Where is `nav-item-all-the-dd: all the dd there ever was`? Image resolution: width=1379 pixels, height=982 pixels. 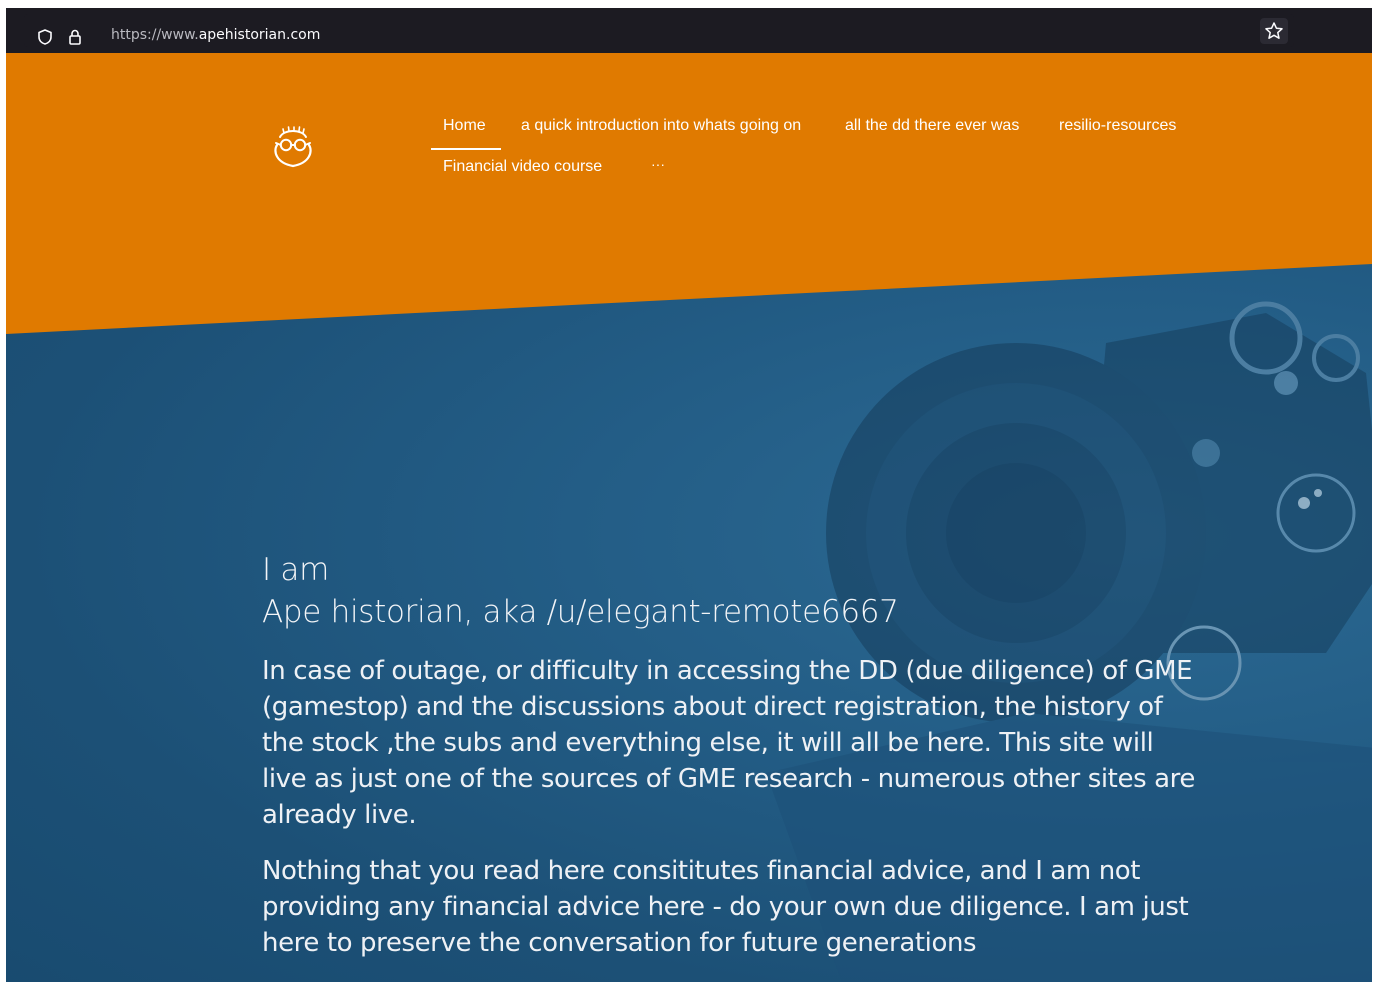
nav-item-all-the-dd: all the dd there ever was is located at coordinates (932, 126).